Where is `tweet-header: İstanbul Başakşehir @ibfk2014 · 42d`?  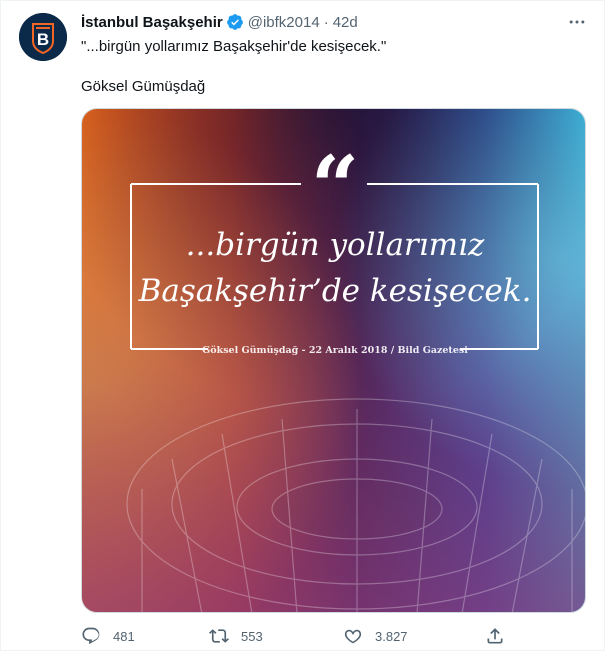
tweet-header: İstanbul Başakşehir @ibfk2014 · 42d is located at coordinates (219, 22).